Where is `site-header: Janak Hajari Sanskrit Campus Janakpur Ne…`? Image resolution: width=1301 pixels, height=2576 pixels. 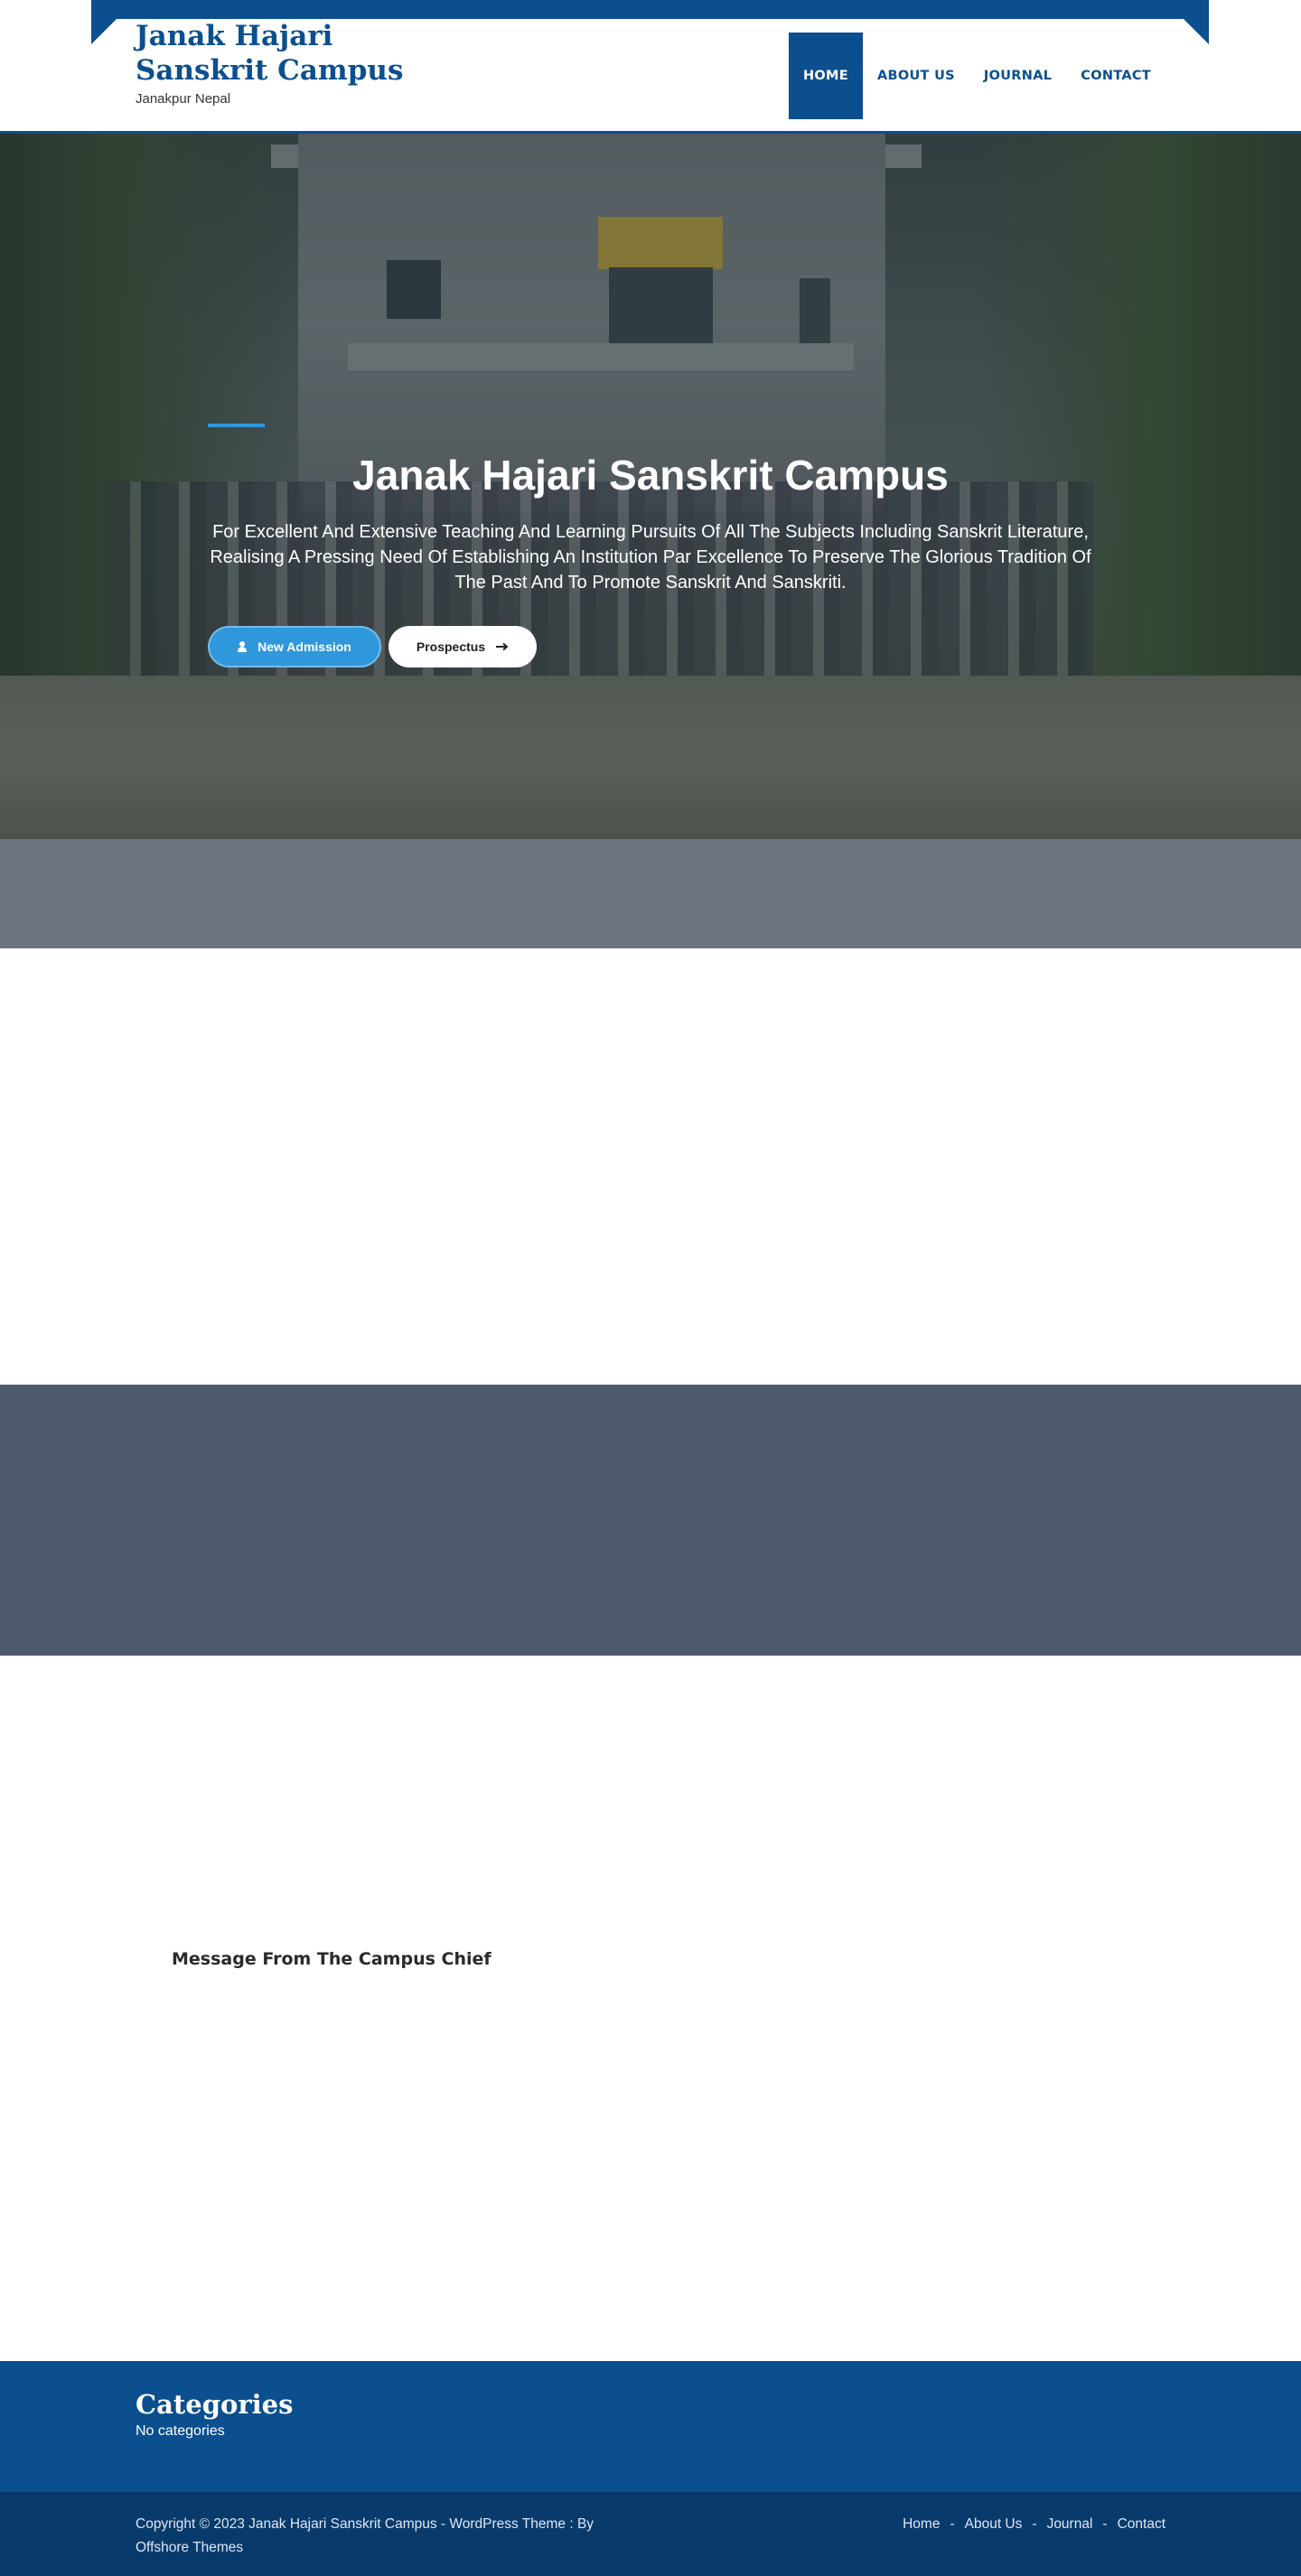
site-header: Janak Hajari Sanskrit Campus Janakpur Ne… is located at coordinates (650, 67).